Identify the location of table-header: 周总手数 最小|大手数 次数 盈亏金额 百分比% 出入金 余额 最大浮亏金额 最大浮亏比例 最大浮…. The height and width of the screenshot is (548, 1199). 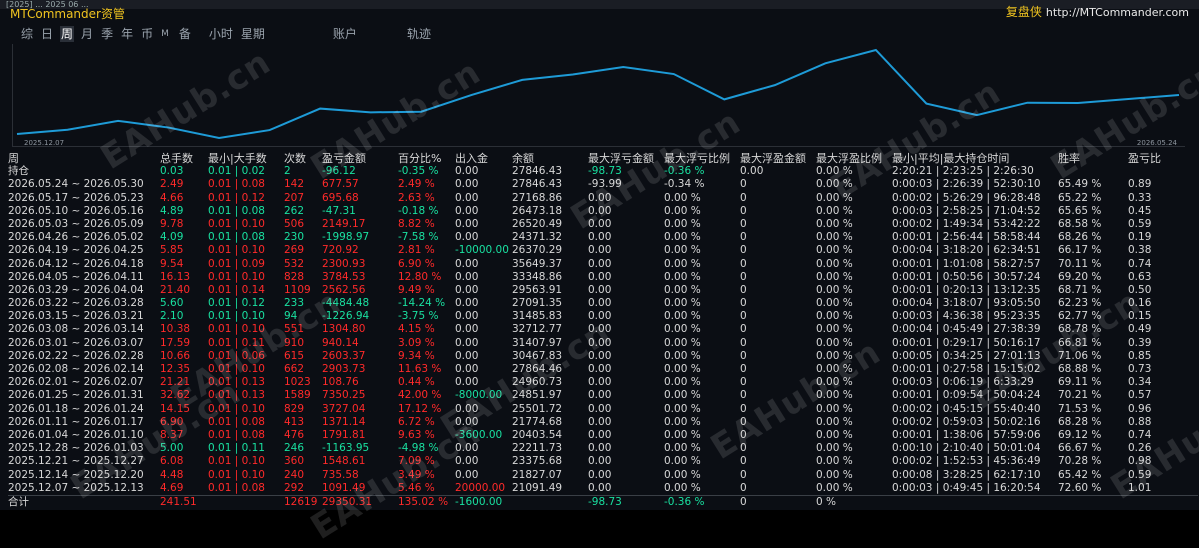
(603, 158).